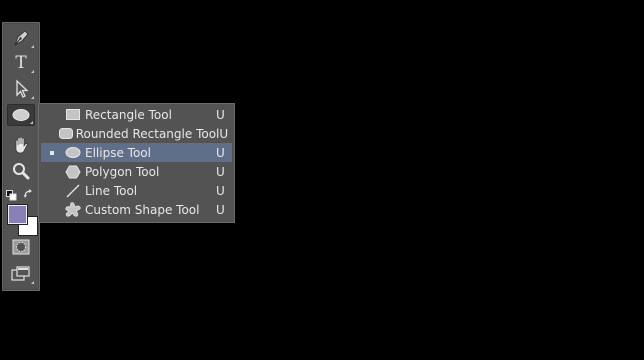 The image size is (644, 360). I want to click on hand-icon, so click(21, 145).